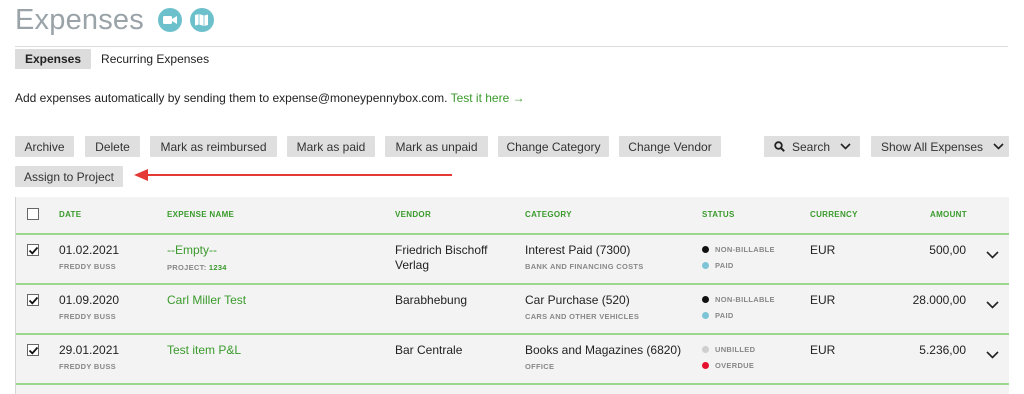  I want to click on delete-button: Delete, so click(112, 146).